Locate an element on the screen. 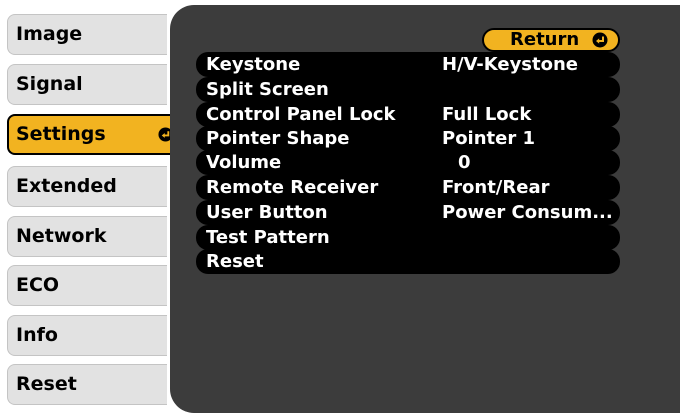 Image resolution: width=682 pixels, height=417 pixels. menu-item-label: Volume is located at coordinates (244, 162).